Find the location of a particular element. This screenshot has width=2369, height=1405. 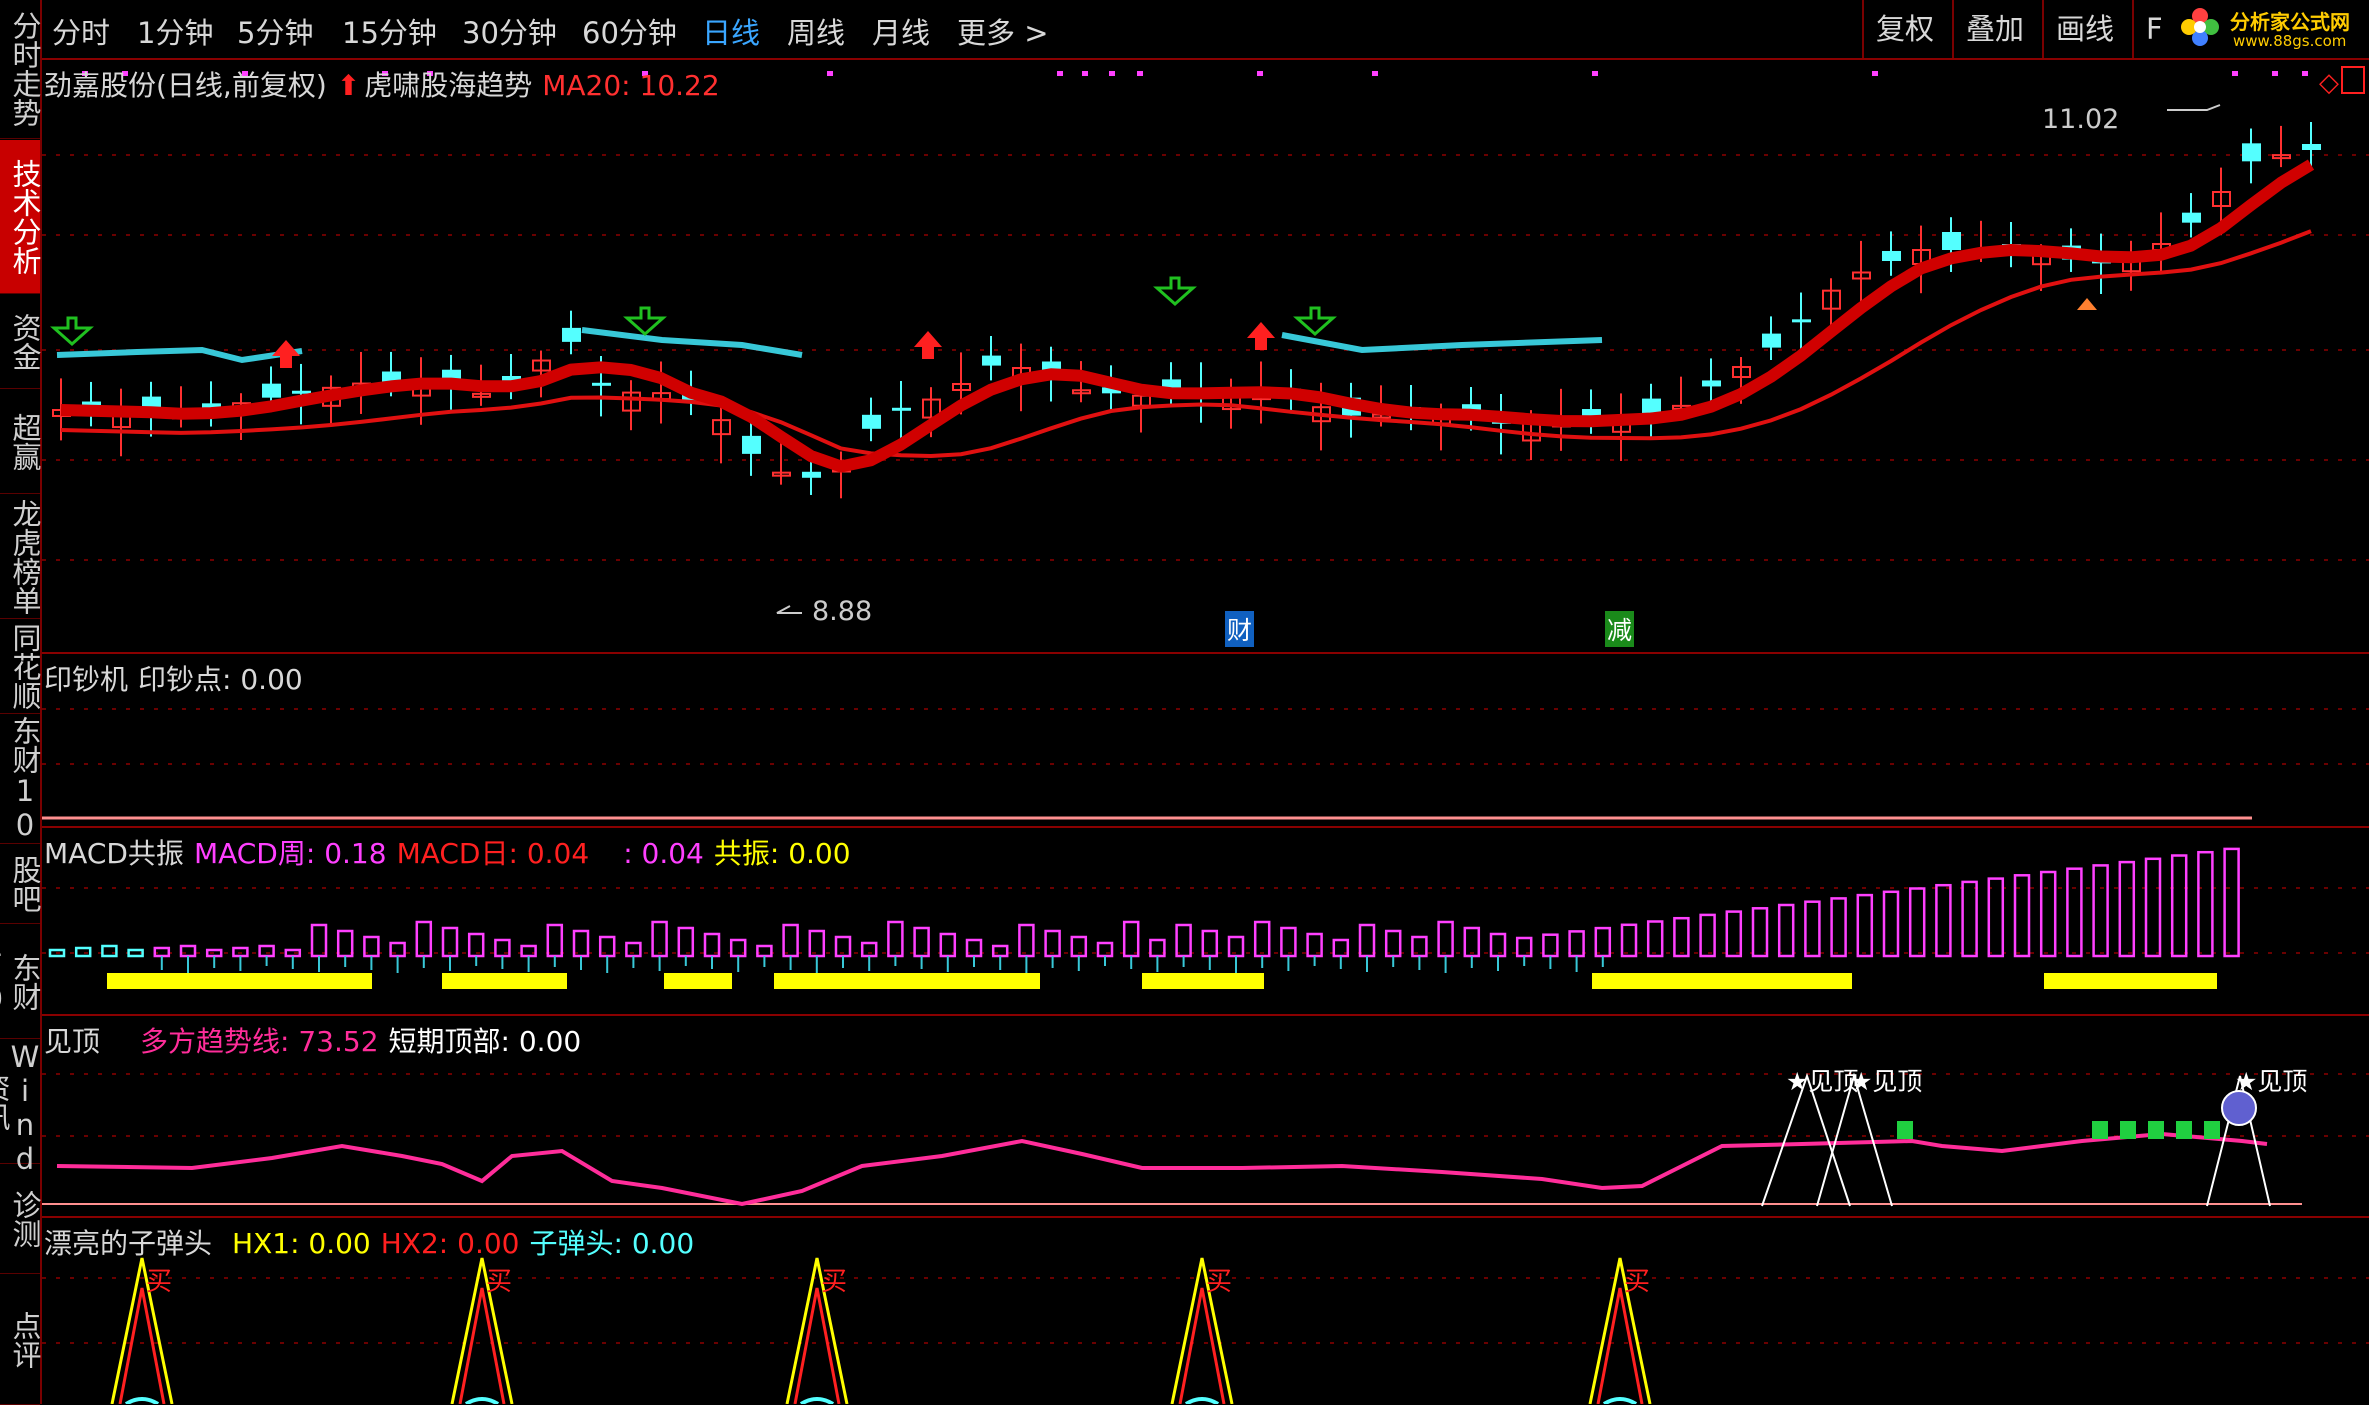

high-pointer is located at coordinates (2194, 107).